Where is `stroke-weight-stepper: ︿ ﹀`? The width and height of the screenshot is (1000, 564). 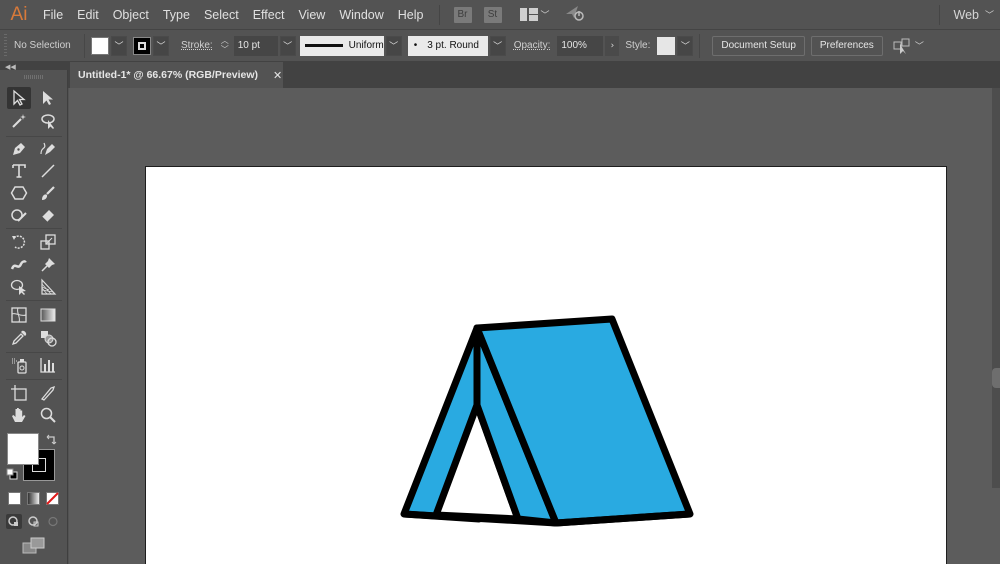 stroke-weight-stepper: ︿ ﹀ is located at coordinates (225, 46).